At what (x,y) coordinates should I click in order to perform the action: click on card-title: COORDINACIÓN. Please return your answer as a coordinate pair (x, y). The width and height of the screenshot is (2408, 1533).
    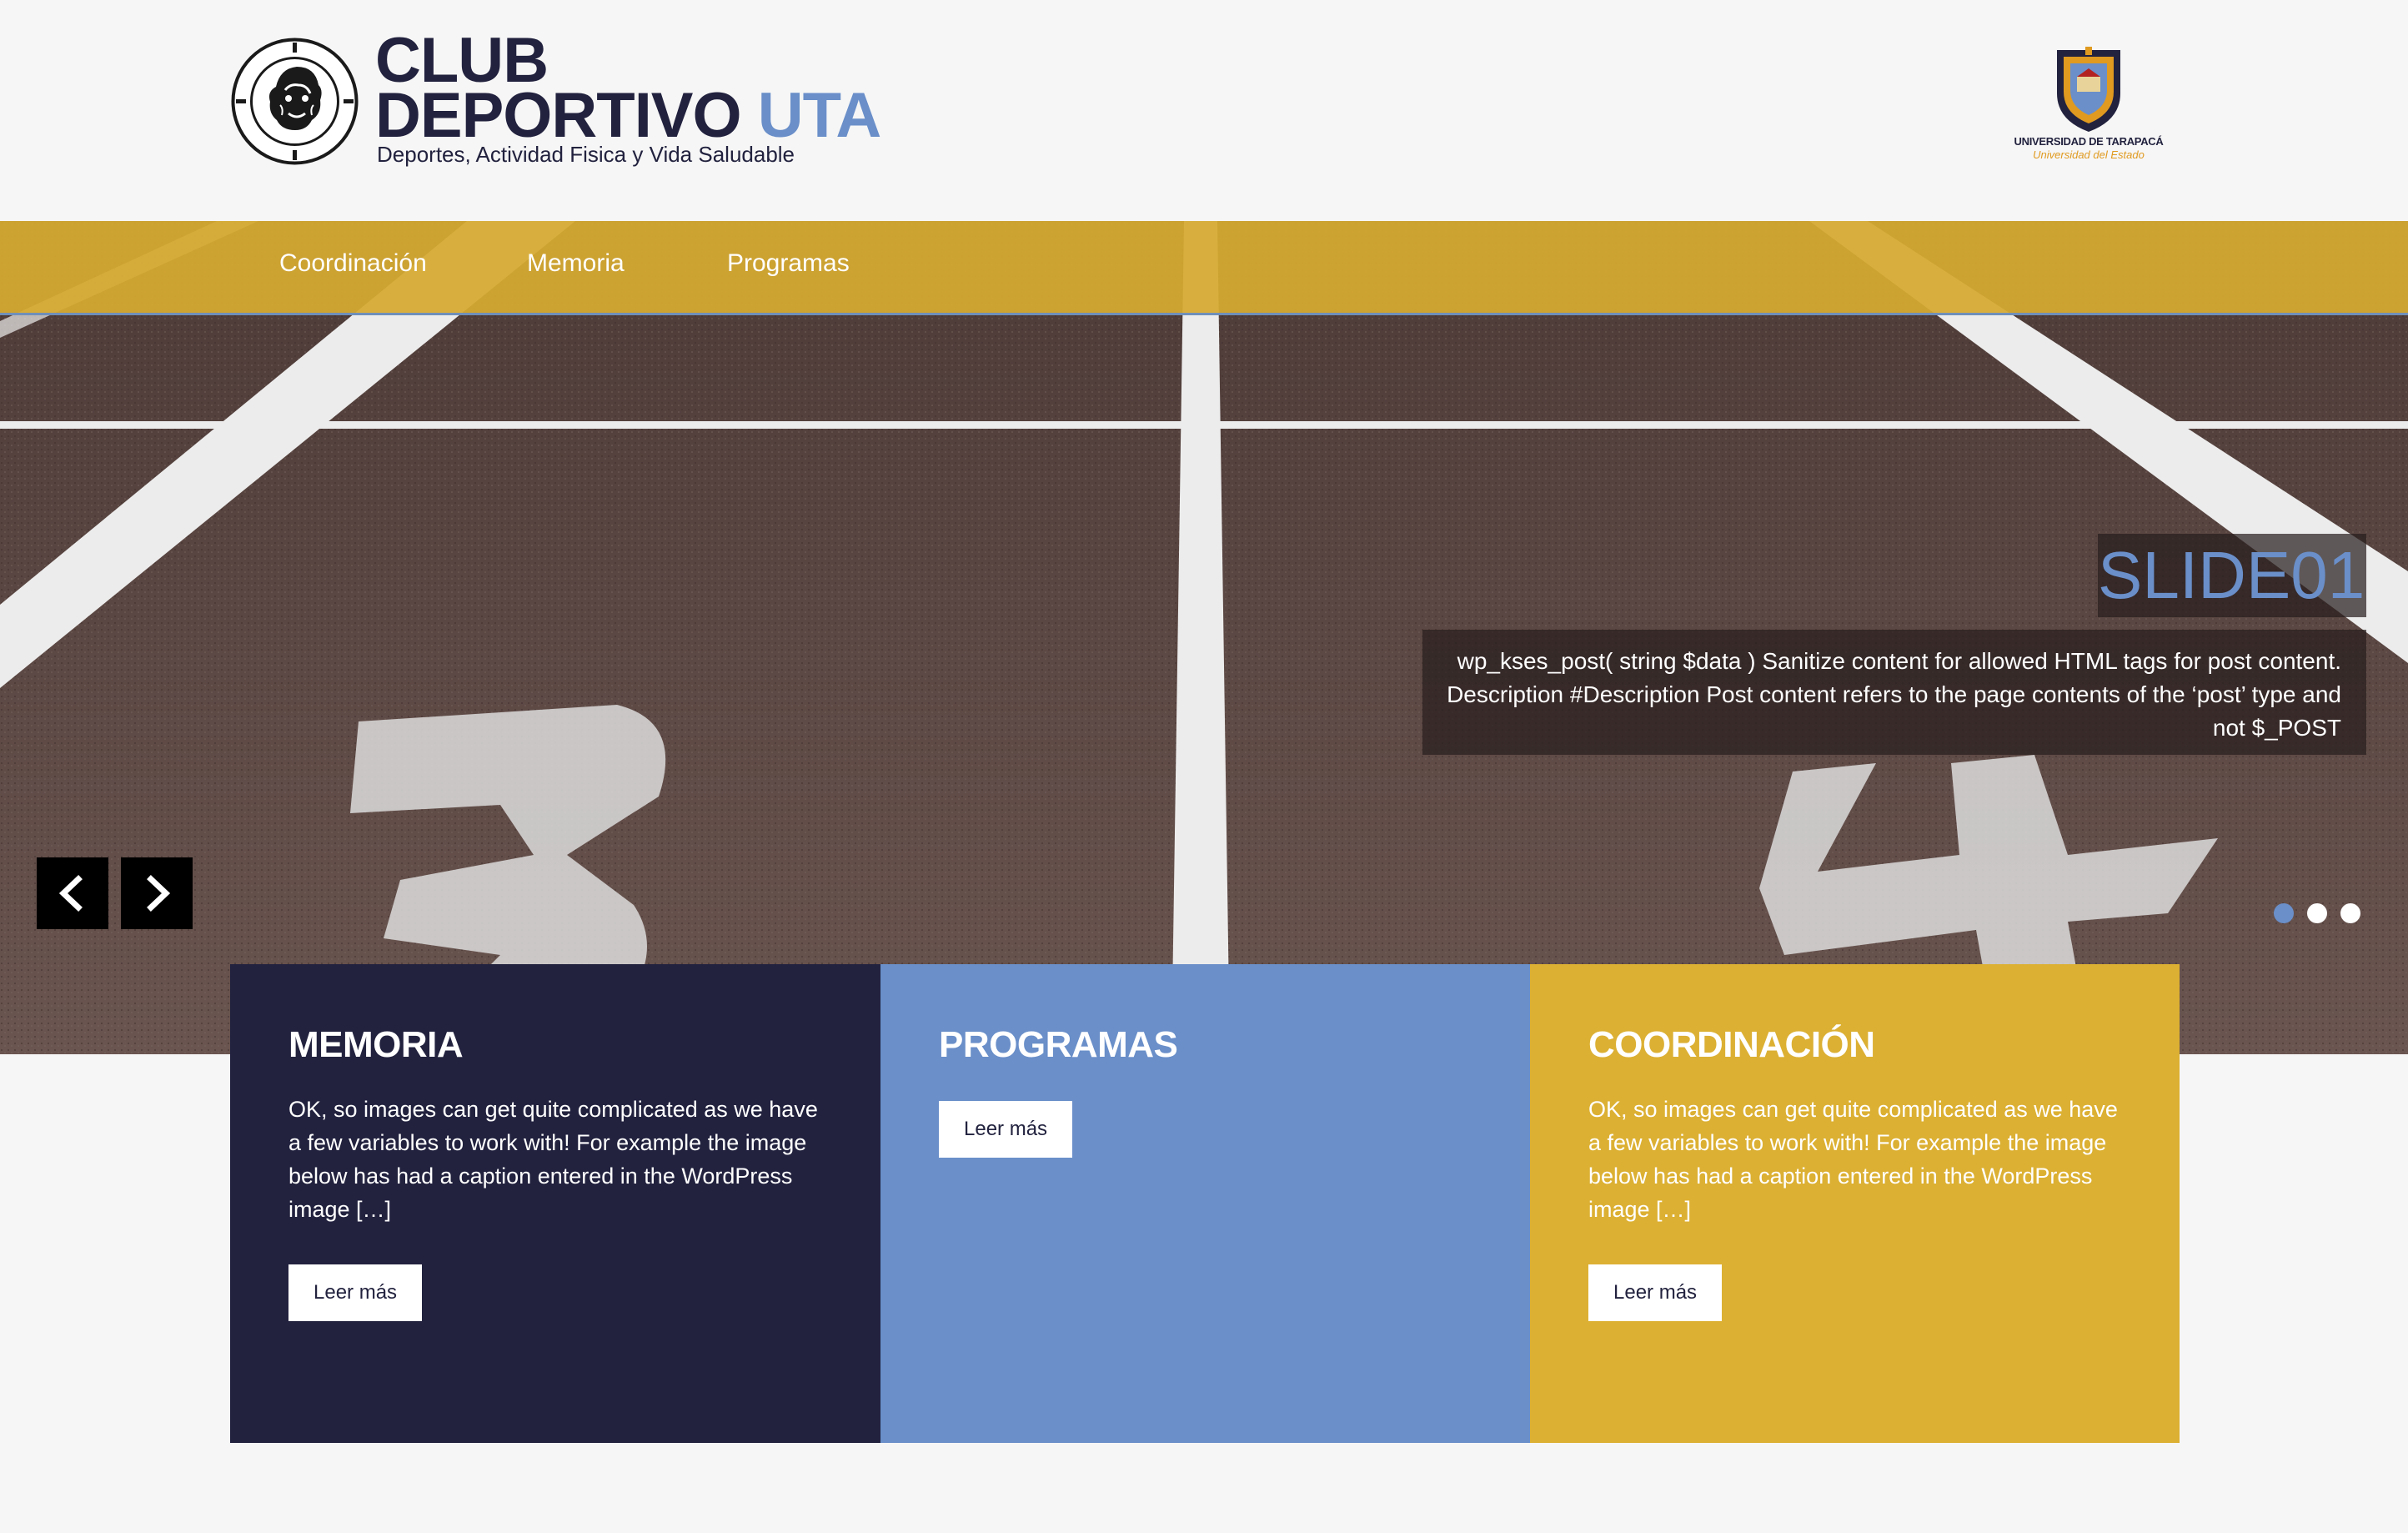
    Looking at the image, I should click on (1731, 1044).